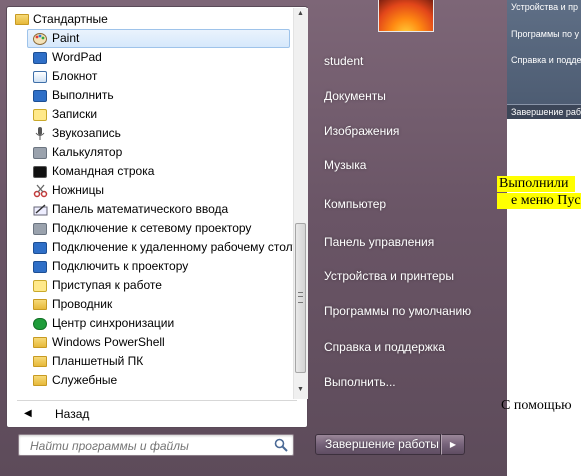 The image size is (581, 476). Describe the element at coordinates (389, 276) in the screenshot. I see `devices-printers-link: Устройства и принтеры` at that location.